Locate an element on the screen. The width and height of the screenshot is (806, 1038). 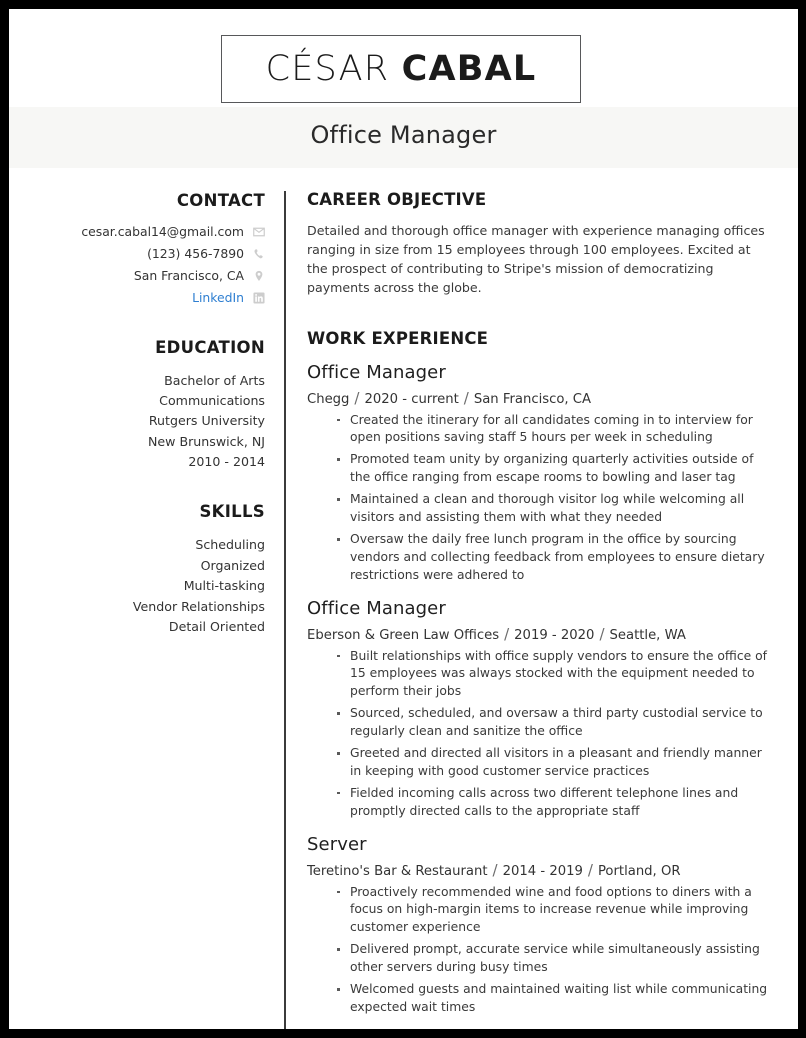
skill-item: Detail Oriented is located at coordinates (216, 627).